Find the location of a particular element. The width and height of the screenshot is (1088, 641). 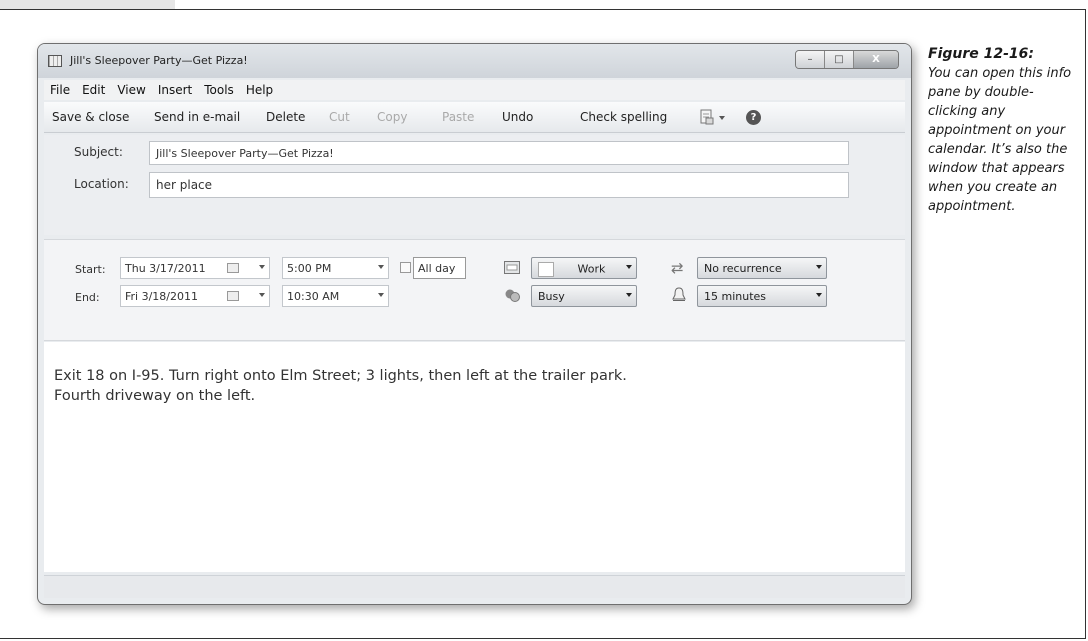

cut-button: Cut is located at coordinates (339, 117).